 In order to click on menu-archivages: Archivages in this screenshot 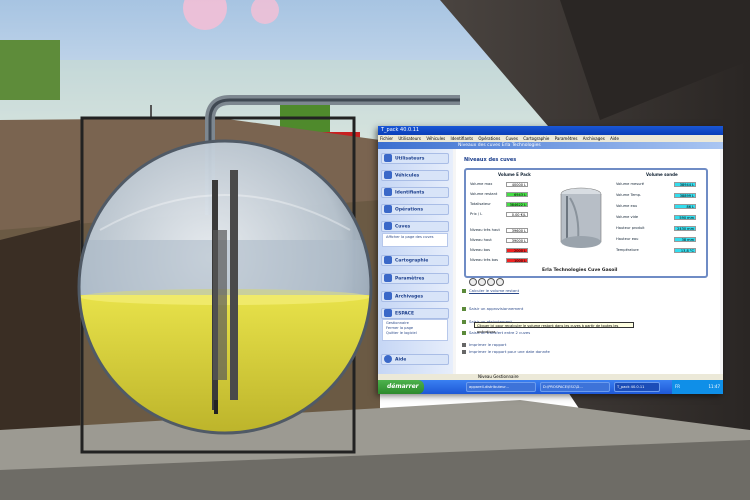, I will do `click(594, 138)`.